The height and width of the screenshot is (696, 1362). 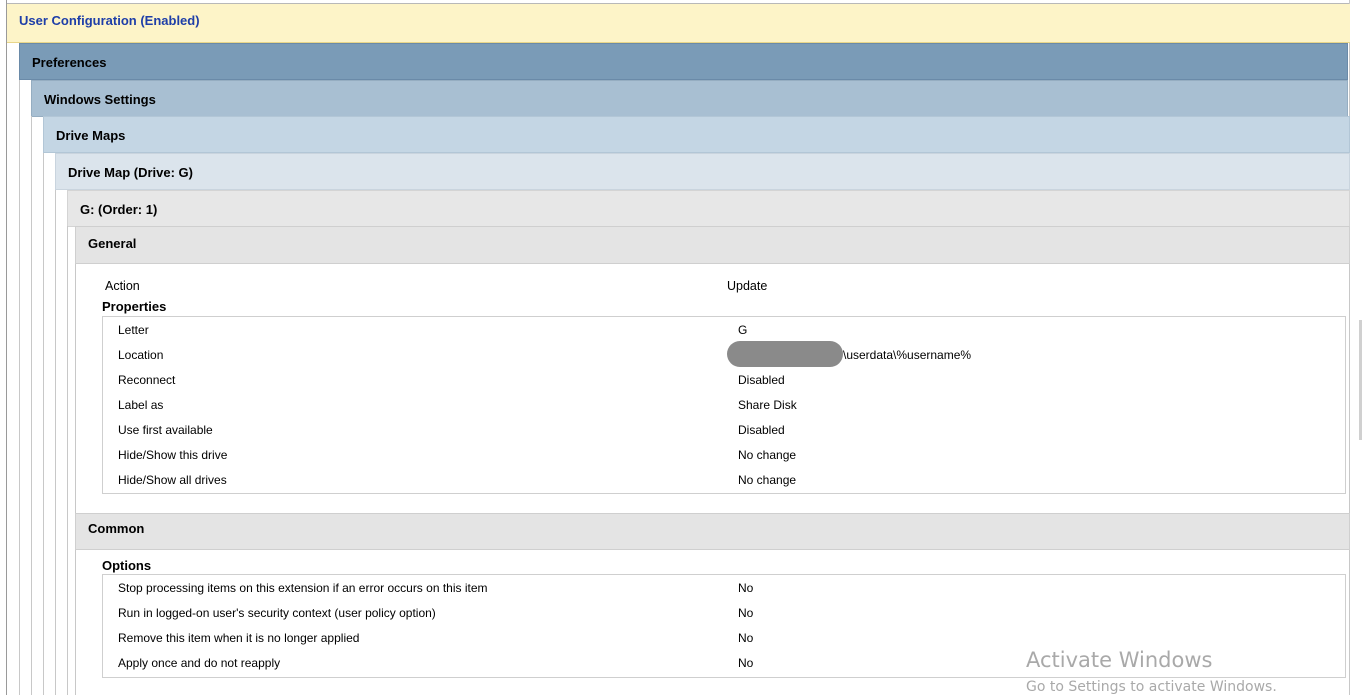 What do you see at coordinates (678, 23) in the screenshot?
I see `section-user-configuration: User Configuration (Enabled)` at bounding box center [678, 23].